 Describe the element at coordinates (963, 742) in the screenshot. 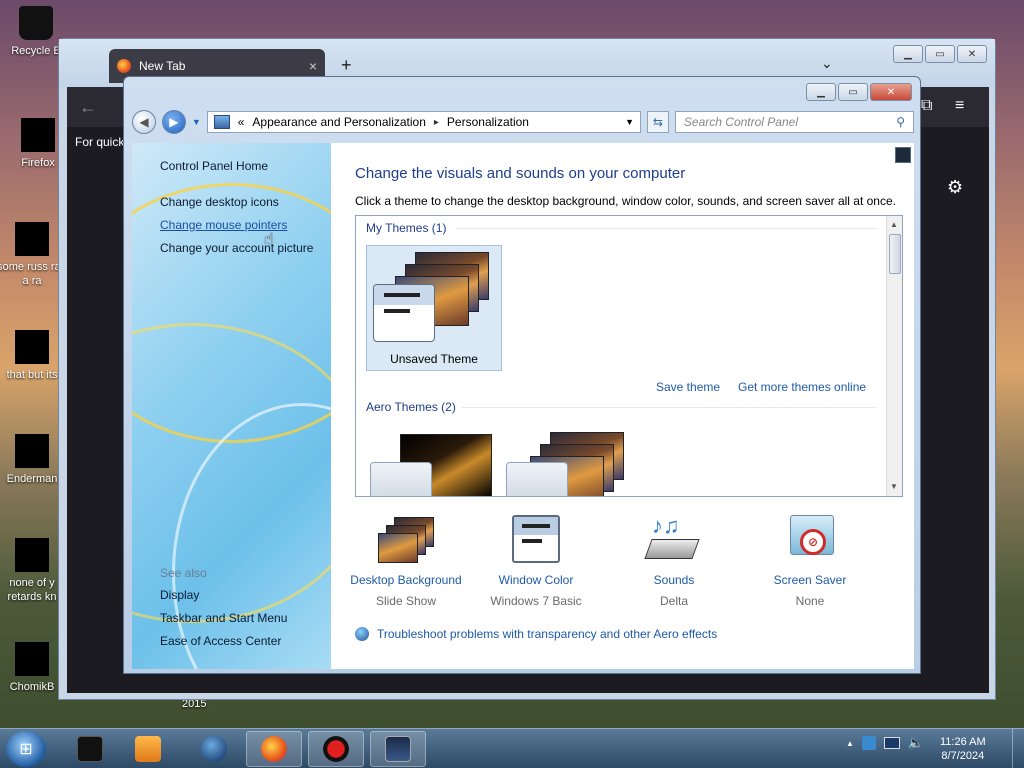

I see `clock-time: 11:26 AM` at that location.